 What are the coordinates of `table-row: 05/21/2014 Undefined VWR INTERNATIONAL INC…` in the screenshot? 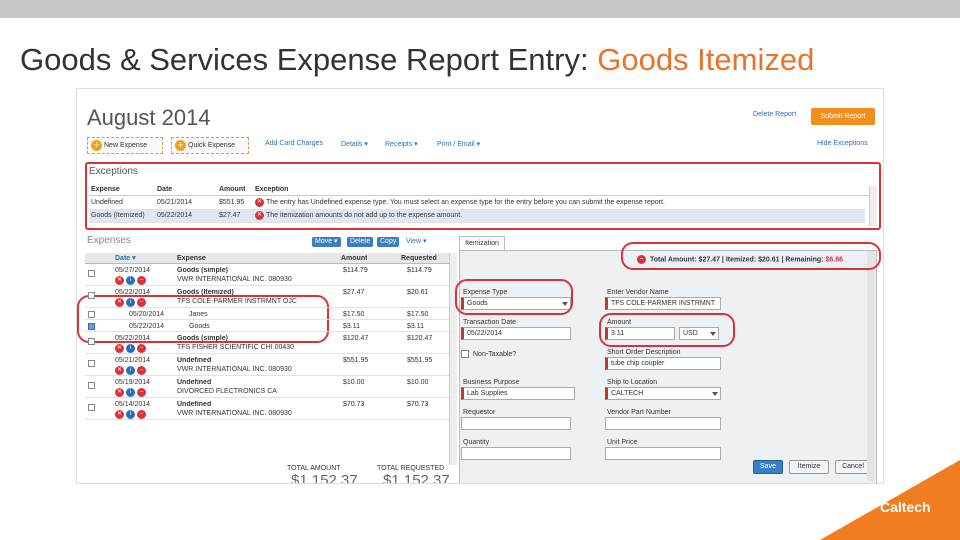 It's located at (267, 365).